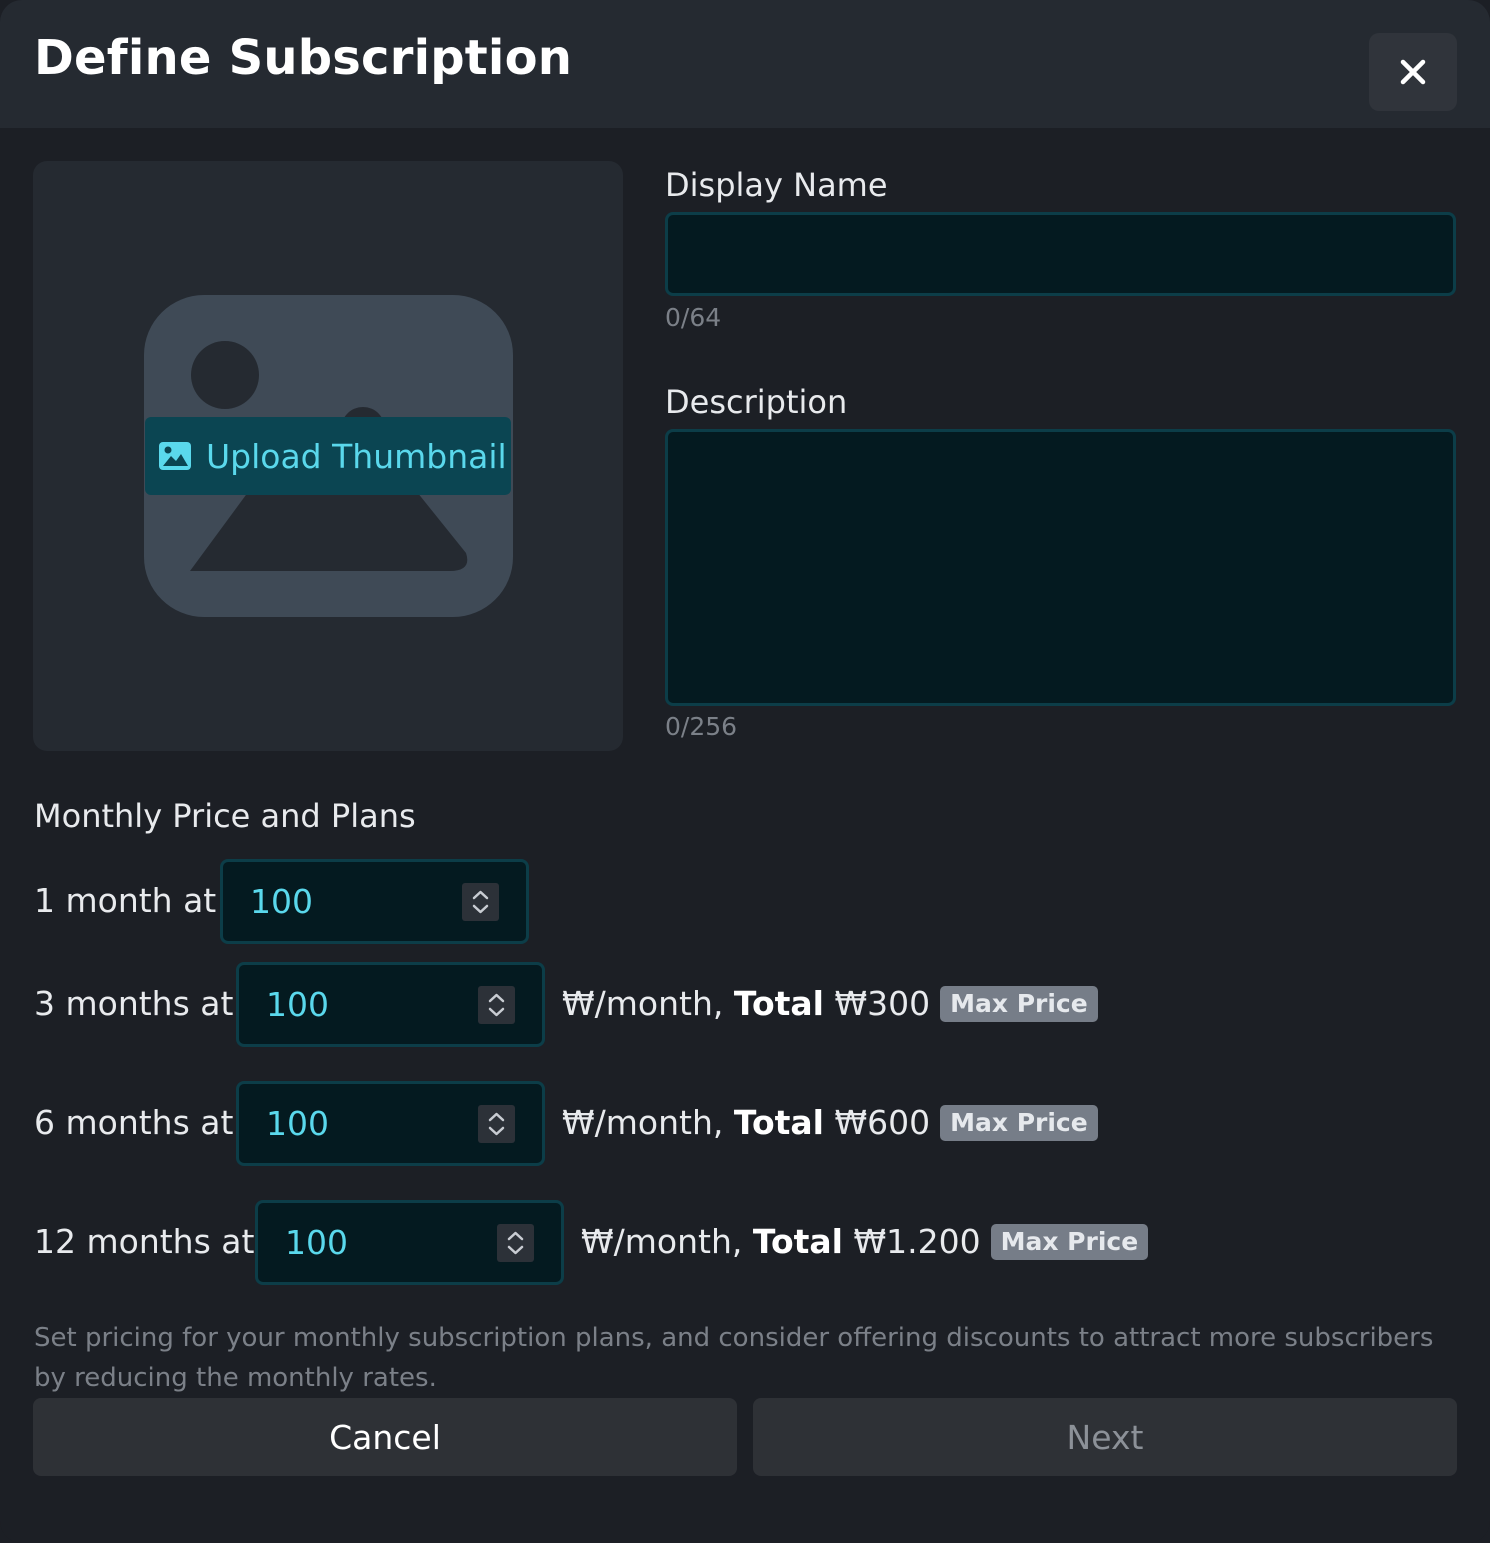  What do you see at coordinates (356, 456) in the screenshot?
I see `upload-thumbnail-label: Upload Thumbnail` at bounding box center [356, 456].